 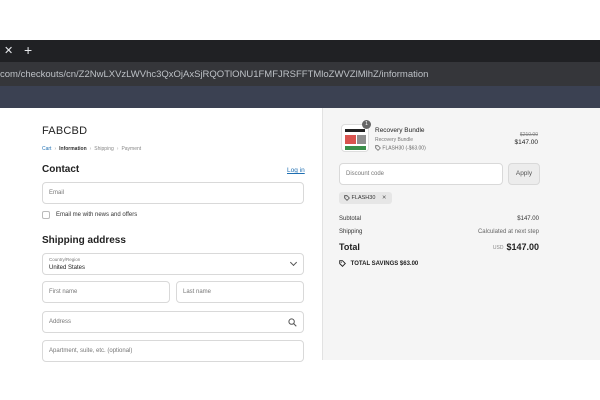 I want to click on browser-toolbar-strip, so click(x=300, y=97).